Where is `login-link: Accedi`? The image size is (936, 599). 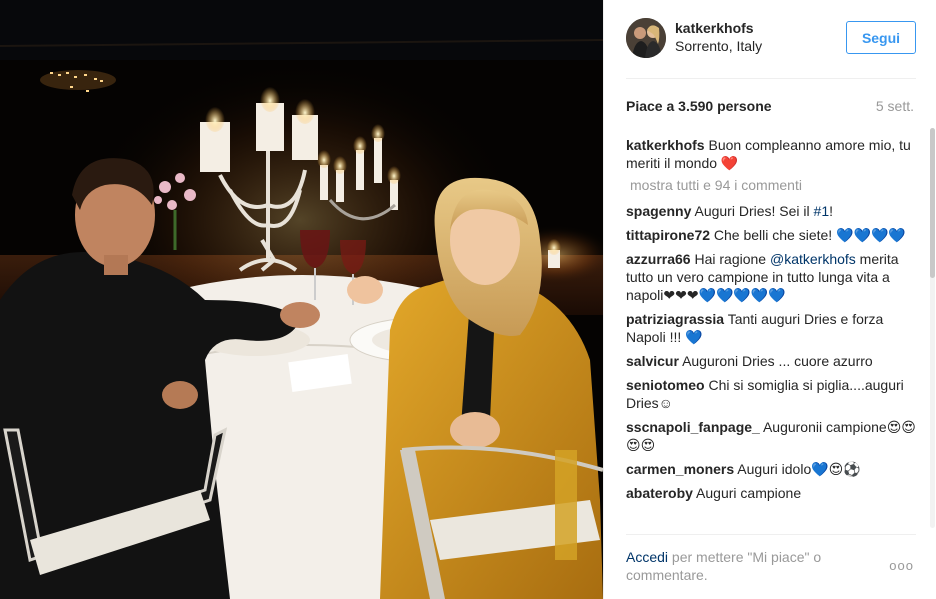
login-link: Accedi is located at coordinates (647, 557).